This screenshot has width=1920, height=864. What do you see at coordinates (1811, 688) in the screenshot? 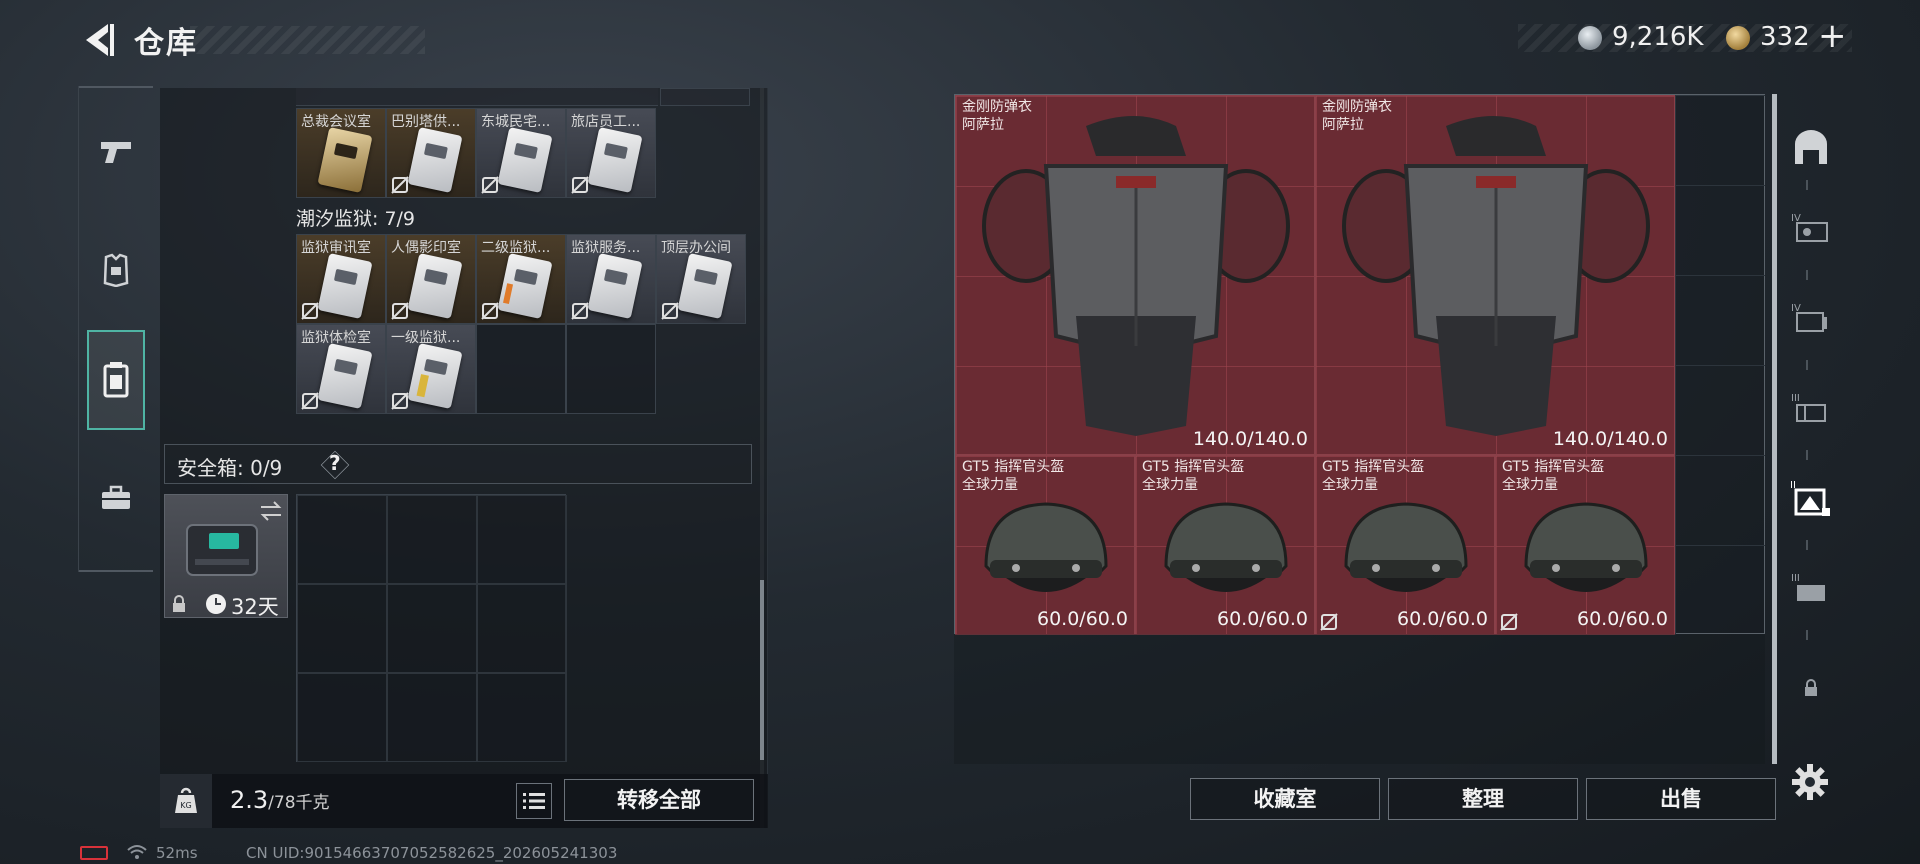
I see `stash-tab-locked` at bounding box center [1811, 688].